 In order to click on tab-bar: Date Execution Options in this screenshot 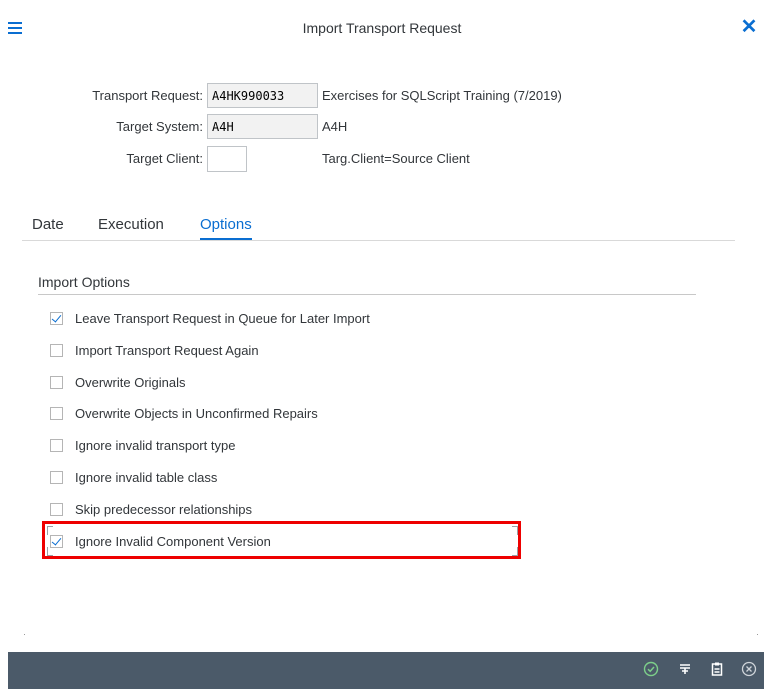, I will do `click(378, 228)`.